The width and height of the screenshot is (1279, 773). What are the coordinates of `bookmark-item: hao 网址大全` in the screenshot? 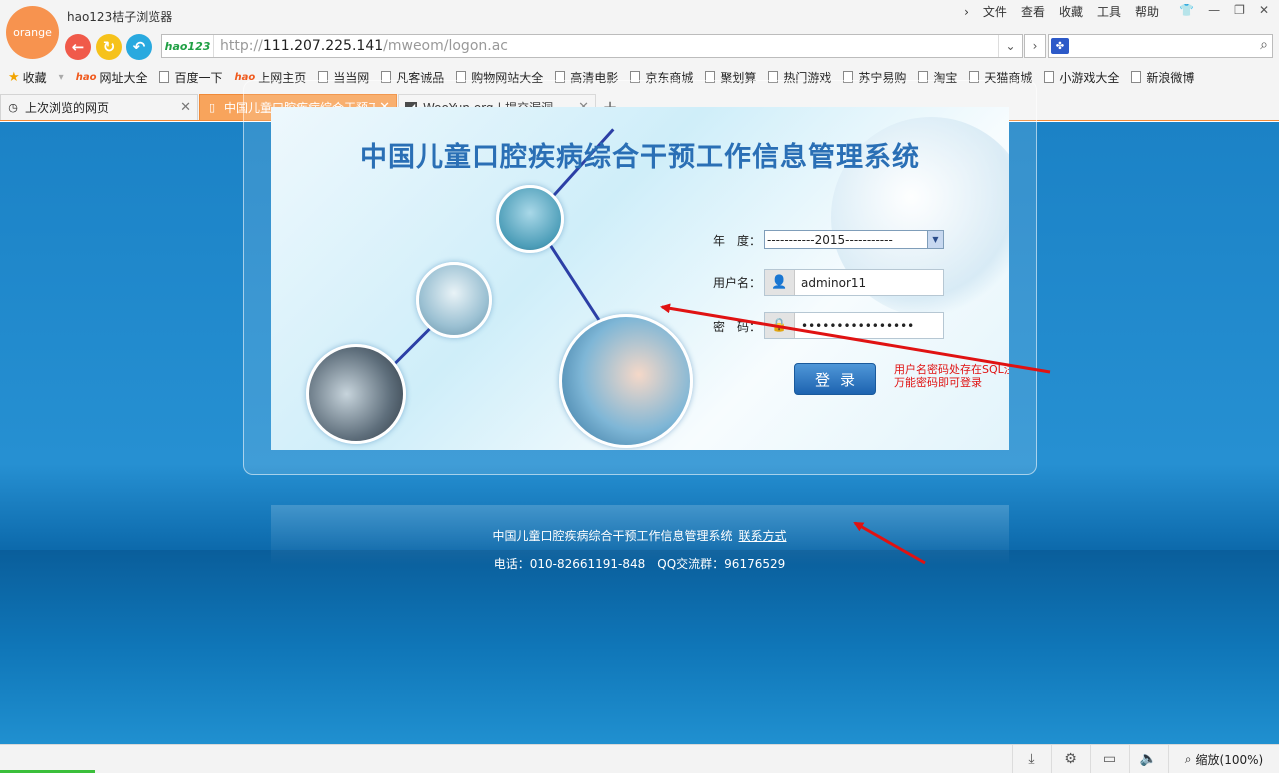 It's located at (112, 77).